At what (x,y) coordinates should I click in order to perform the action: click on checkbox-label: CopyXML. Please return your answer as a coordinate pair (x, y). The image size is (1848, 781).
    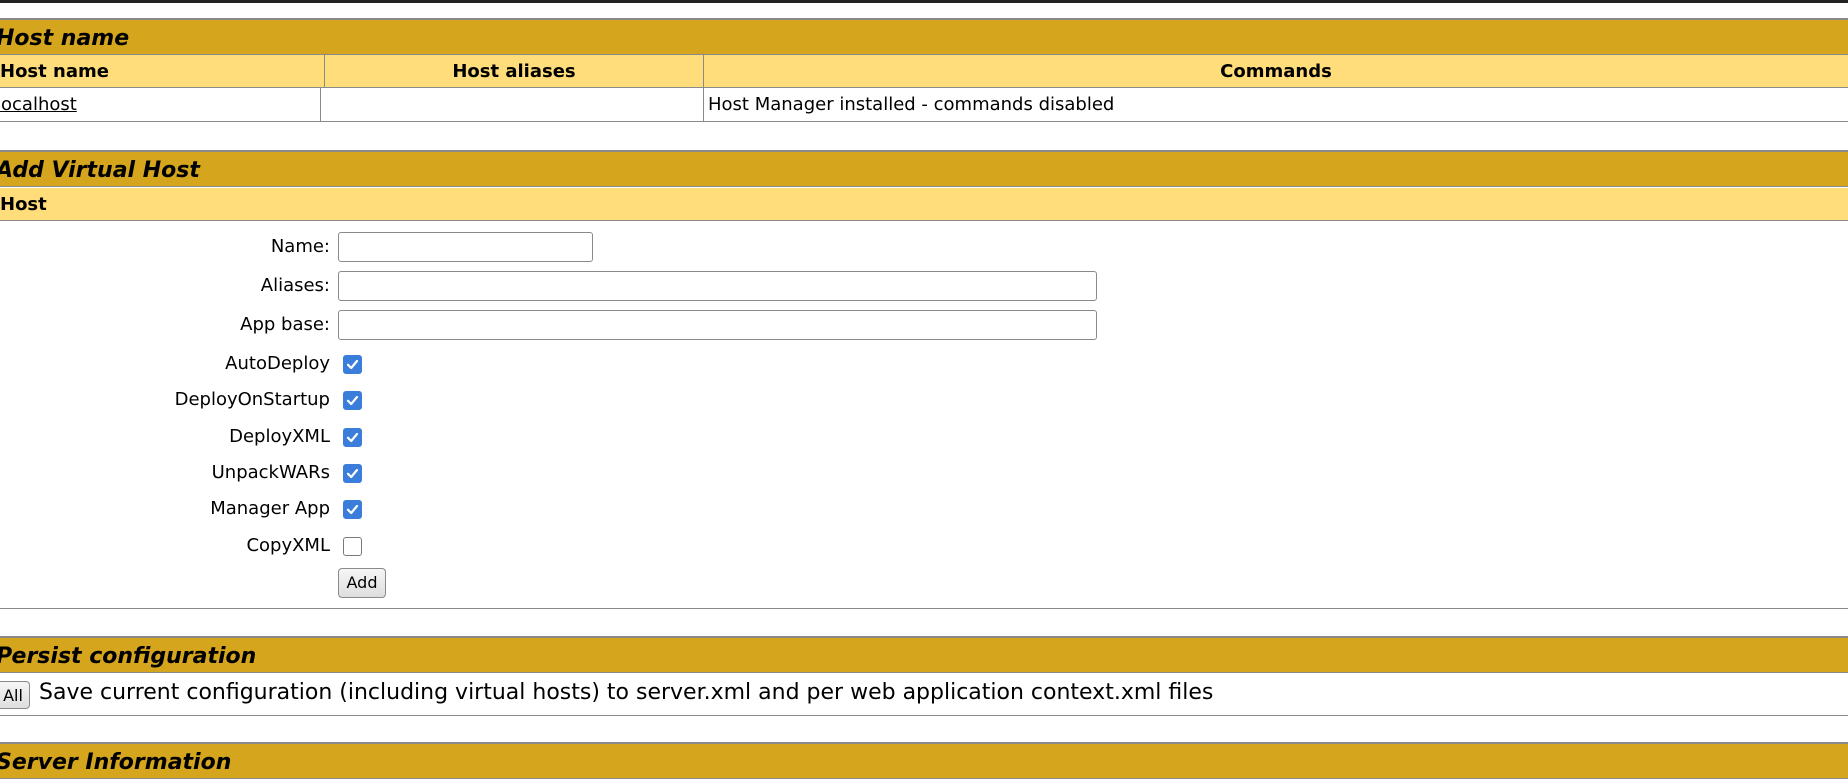
    Looking at the image, I should click on (288, 545).